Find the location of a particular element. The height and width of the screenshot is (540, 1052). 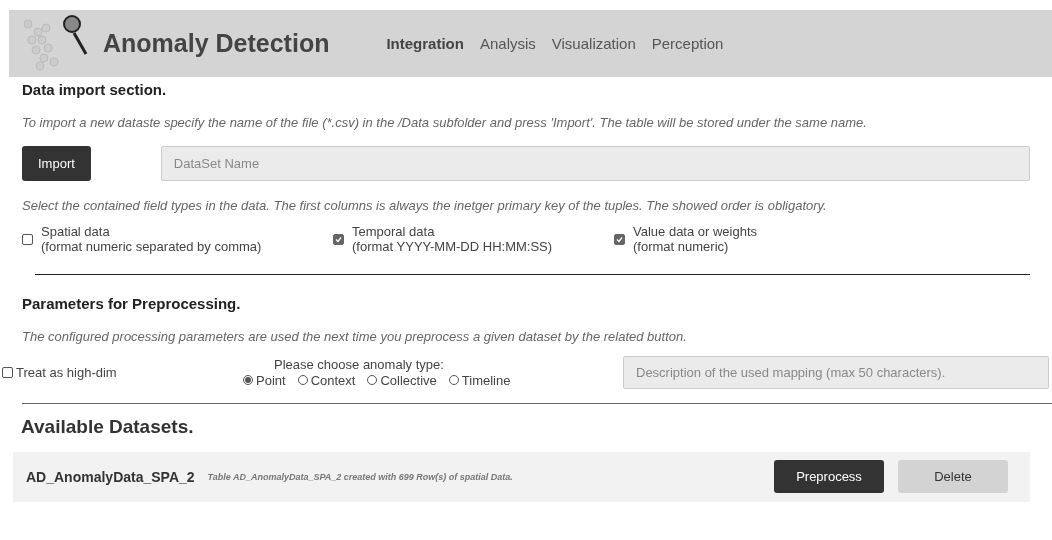

instruction-text: To import a new dataste specify the name of the file (*.csv) in the /Data subfolder and press 'Import'. The table will be stored under the same name. is located at coordinates (445, 122).